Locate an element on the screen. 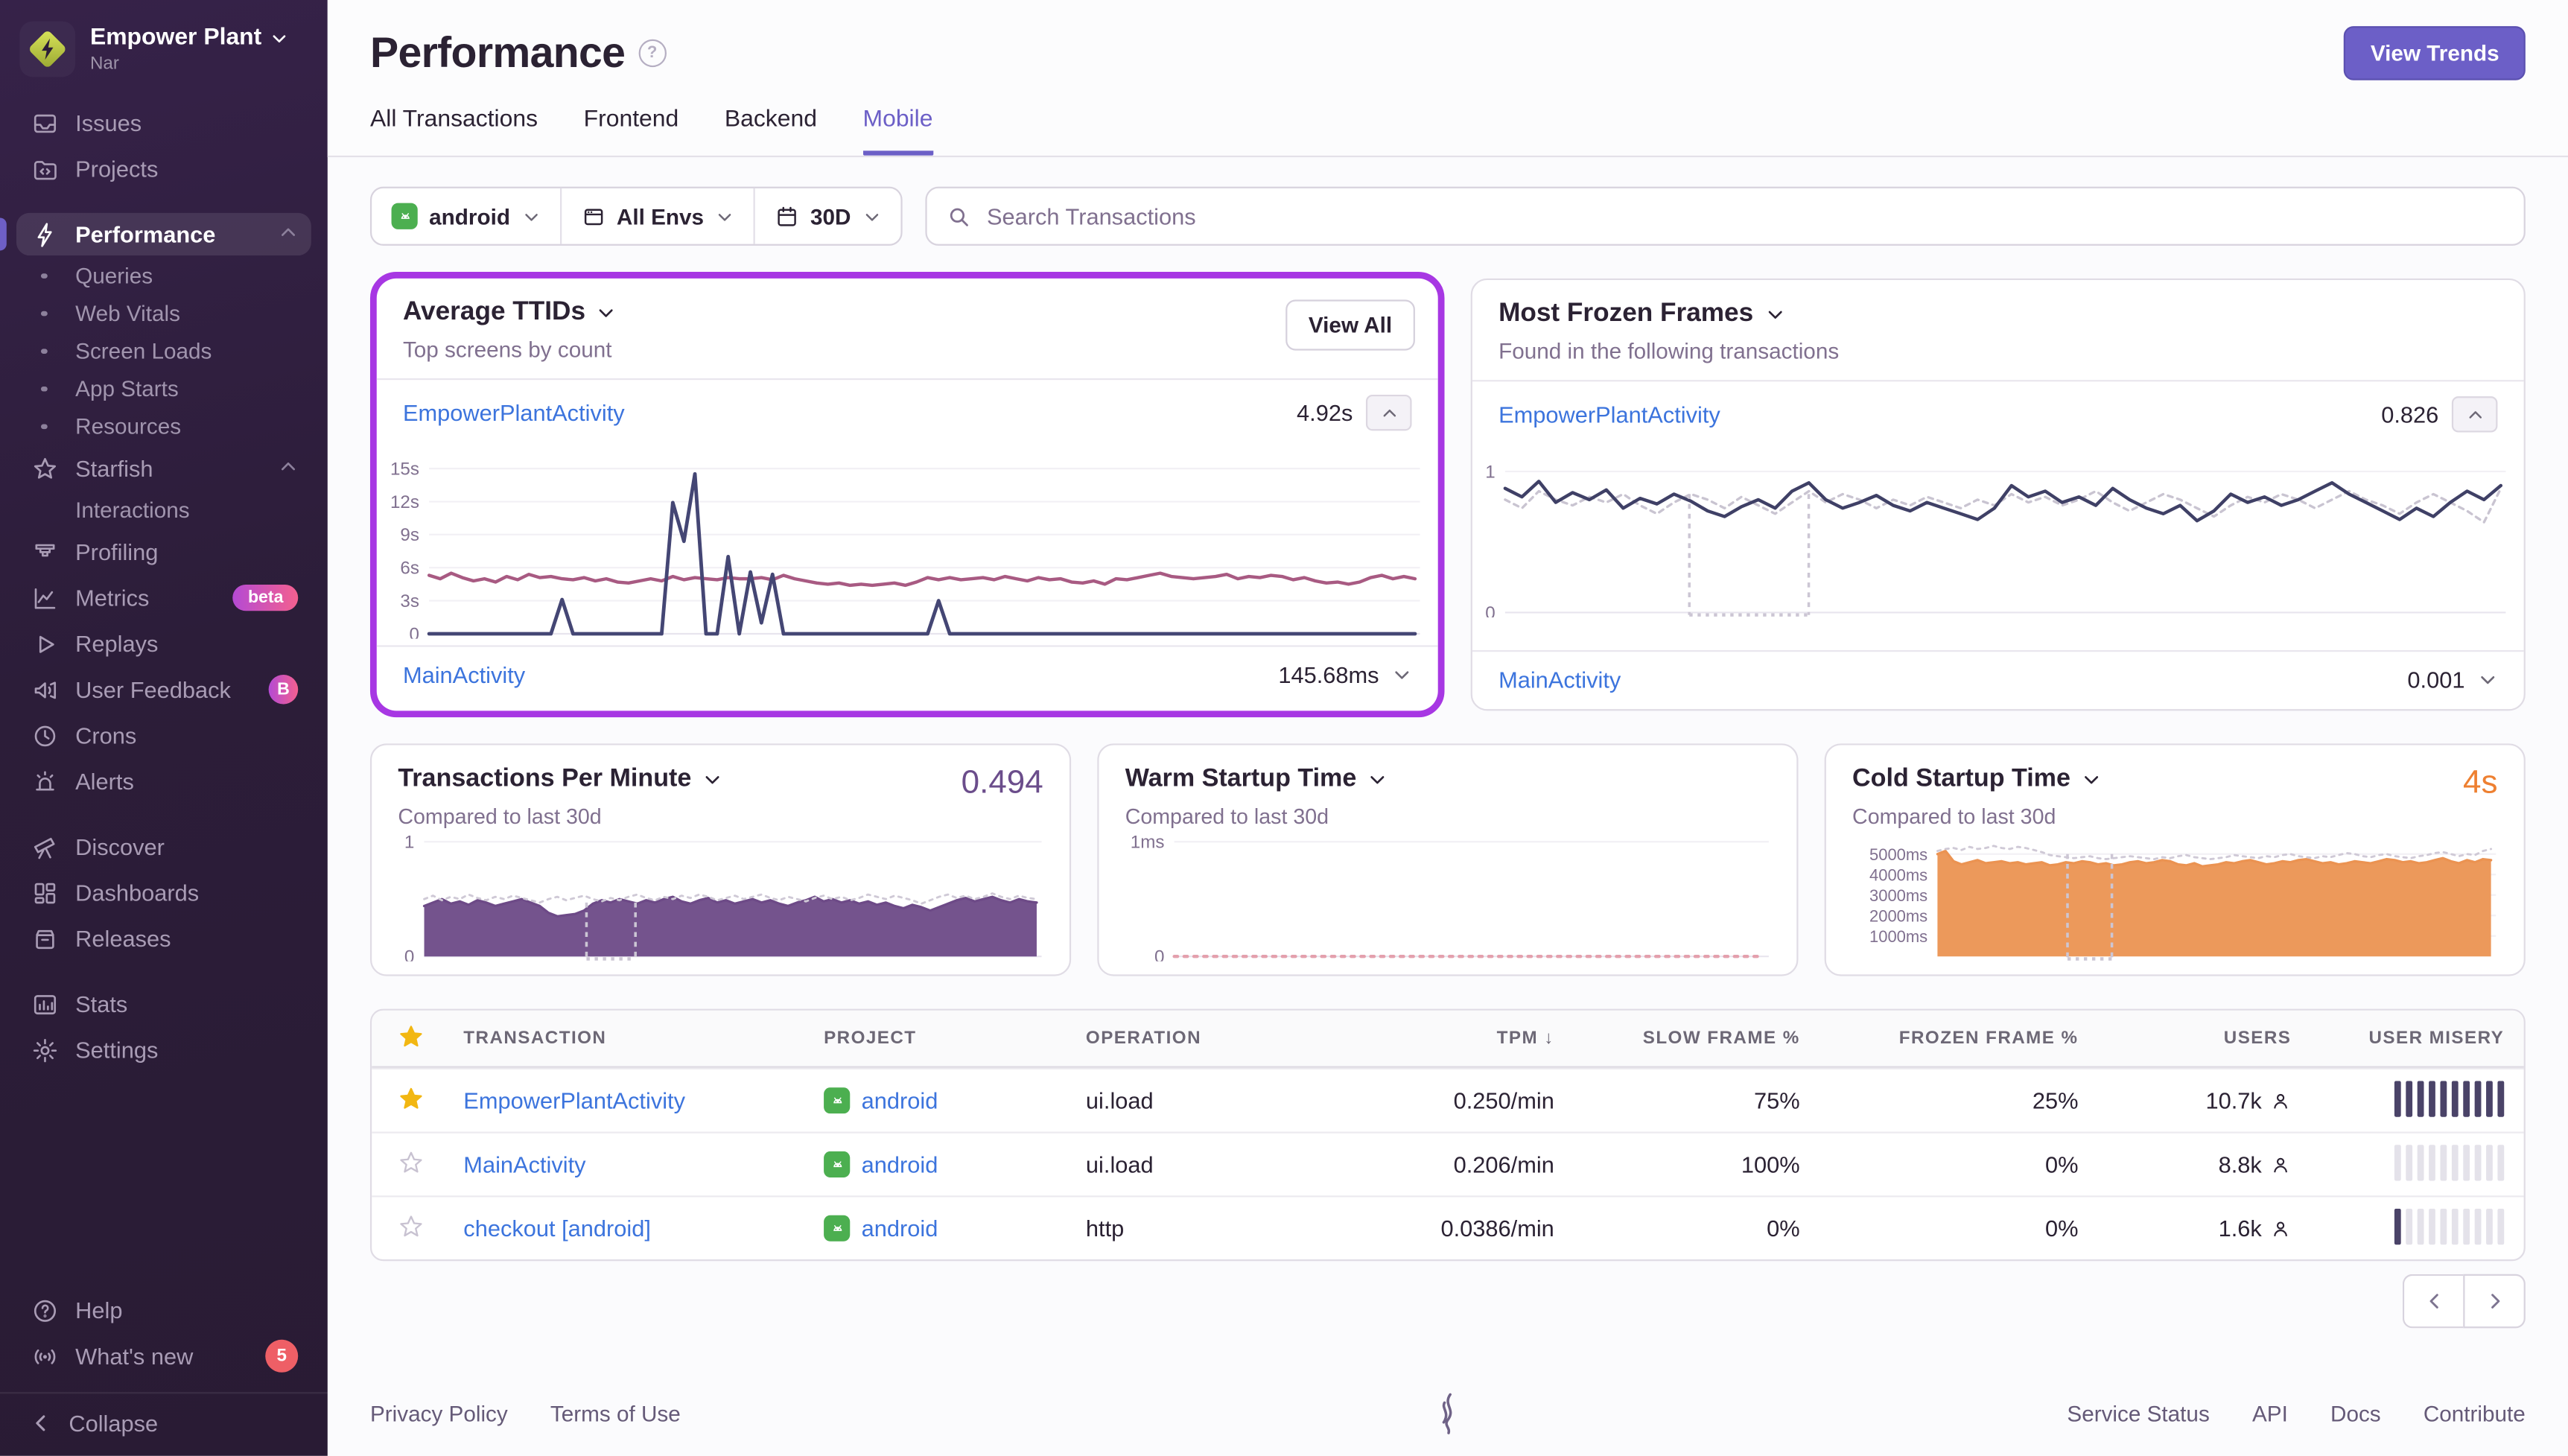  svg-text: 12s is located at coordinates (405, 502).